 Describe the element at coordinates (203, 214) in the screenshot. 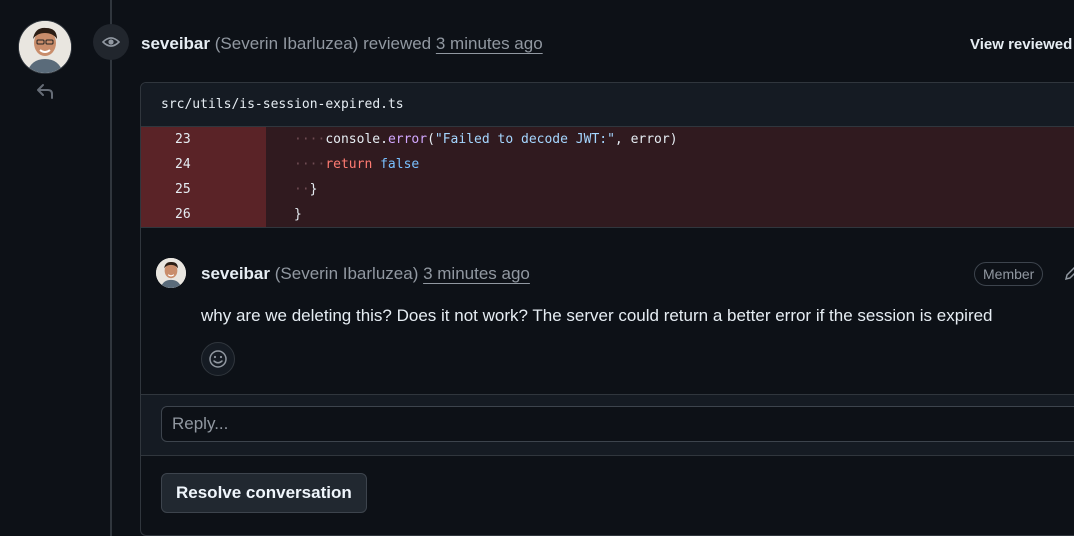

I see `line-number: 26` at that location.